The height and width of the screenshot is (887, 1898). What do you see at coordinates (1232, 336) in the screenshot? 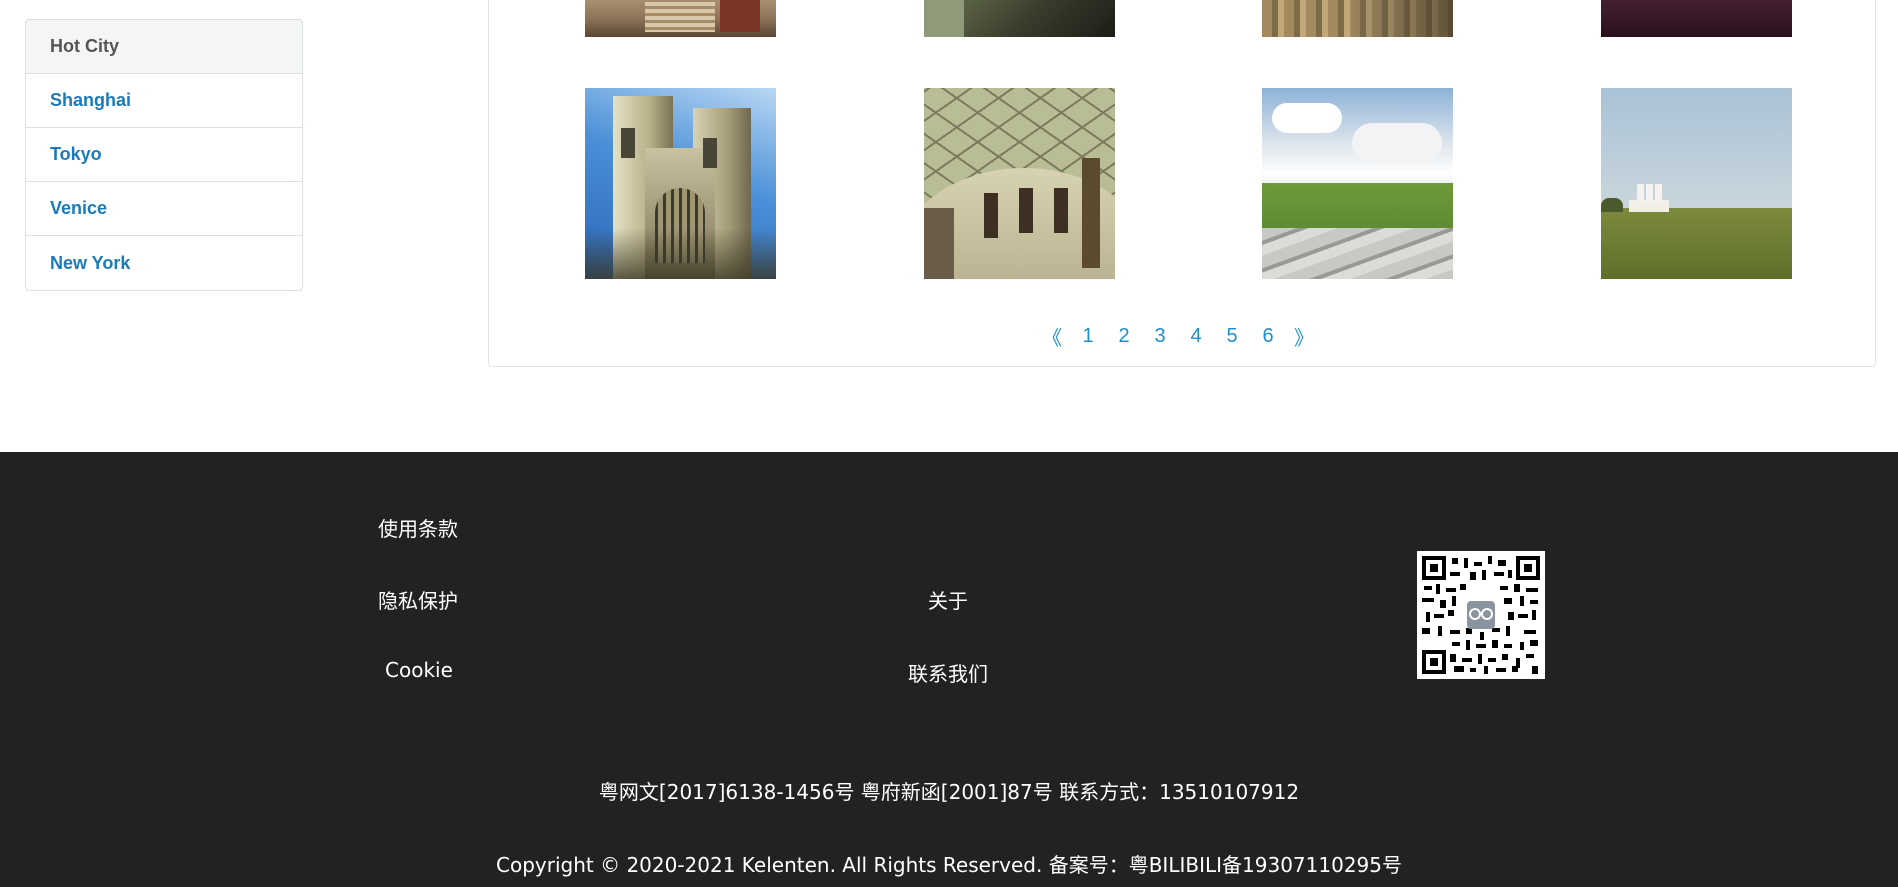
I see `pager-page-5: 5` at bounding box center [1232, 336].